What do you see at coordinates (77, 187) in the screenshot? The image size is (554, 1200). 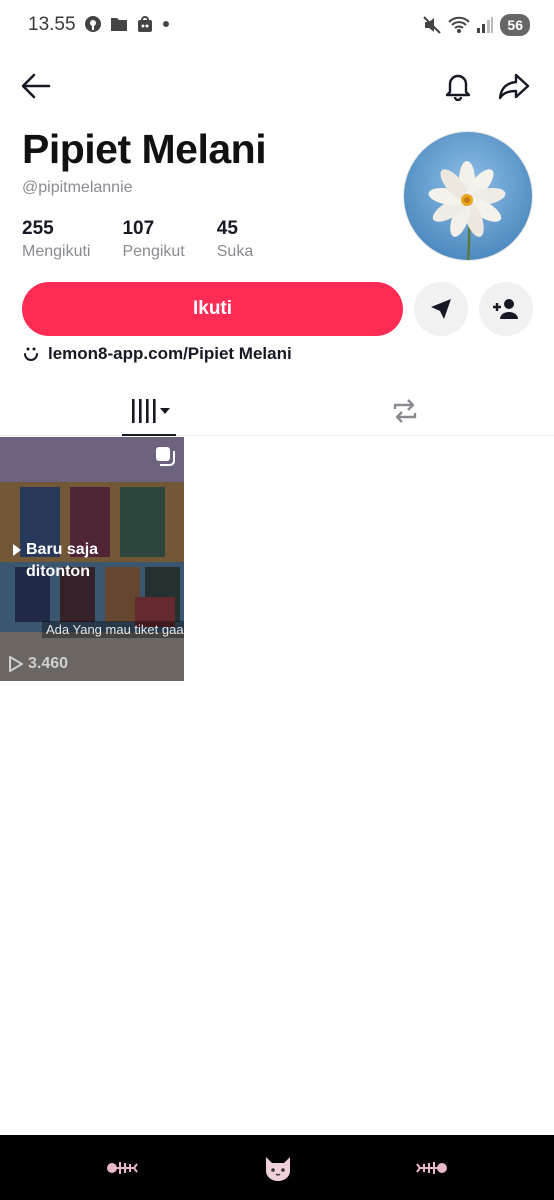 I see `profile-handle: @pipitmelannie` at bounding box center [77, 187].